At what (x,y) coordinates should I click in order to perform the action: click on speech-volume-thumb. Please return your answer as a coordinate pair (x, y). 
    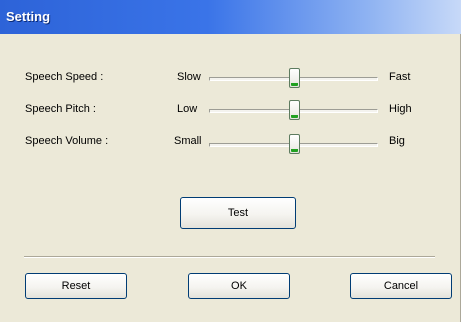
    Looking at the image, I should click on (294, 144).